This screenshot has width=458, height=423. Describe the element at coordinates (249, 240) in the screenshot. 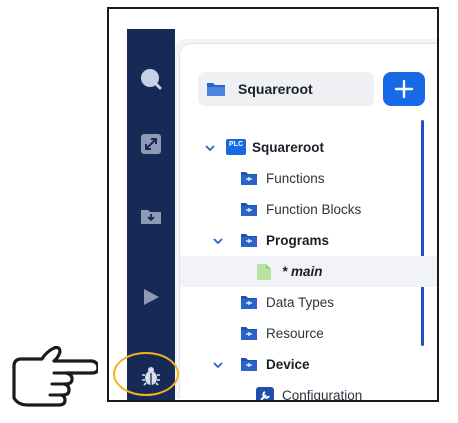

I see `programs-folder-icon` at that location.